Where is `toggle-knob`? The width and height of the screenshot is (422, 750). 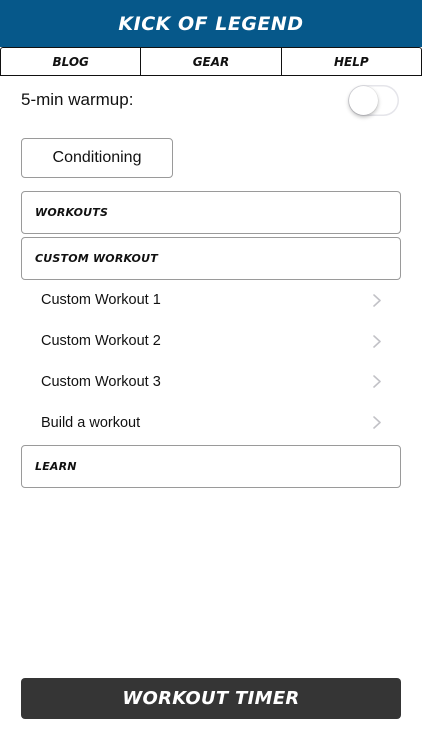
toggle-knob is located at coordinates (363, 100).